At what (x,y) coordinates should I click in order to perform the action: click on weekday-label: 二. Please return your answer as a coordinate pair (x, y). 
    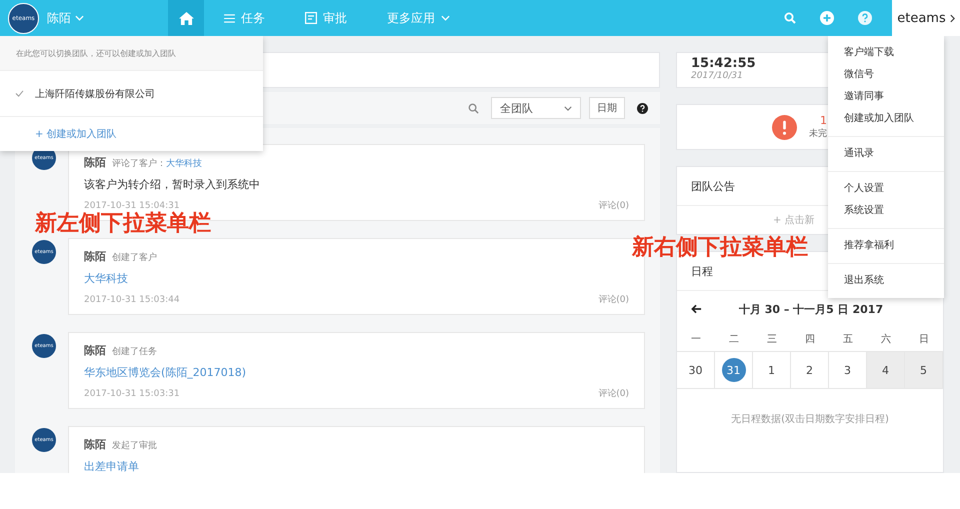
    Looking at the image, I should click on (734, 339).